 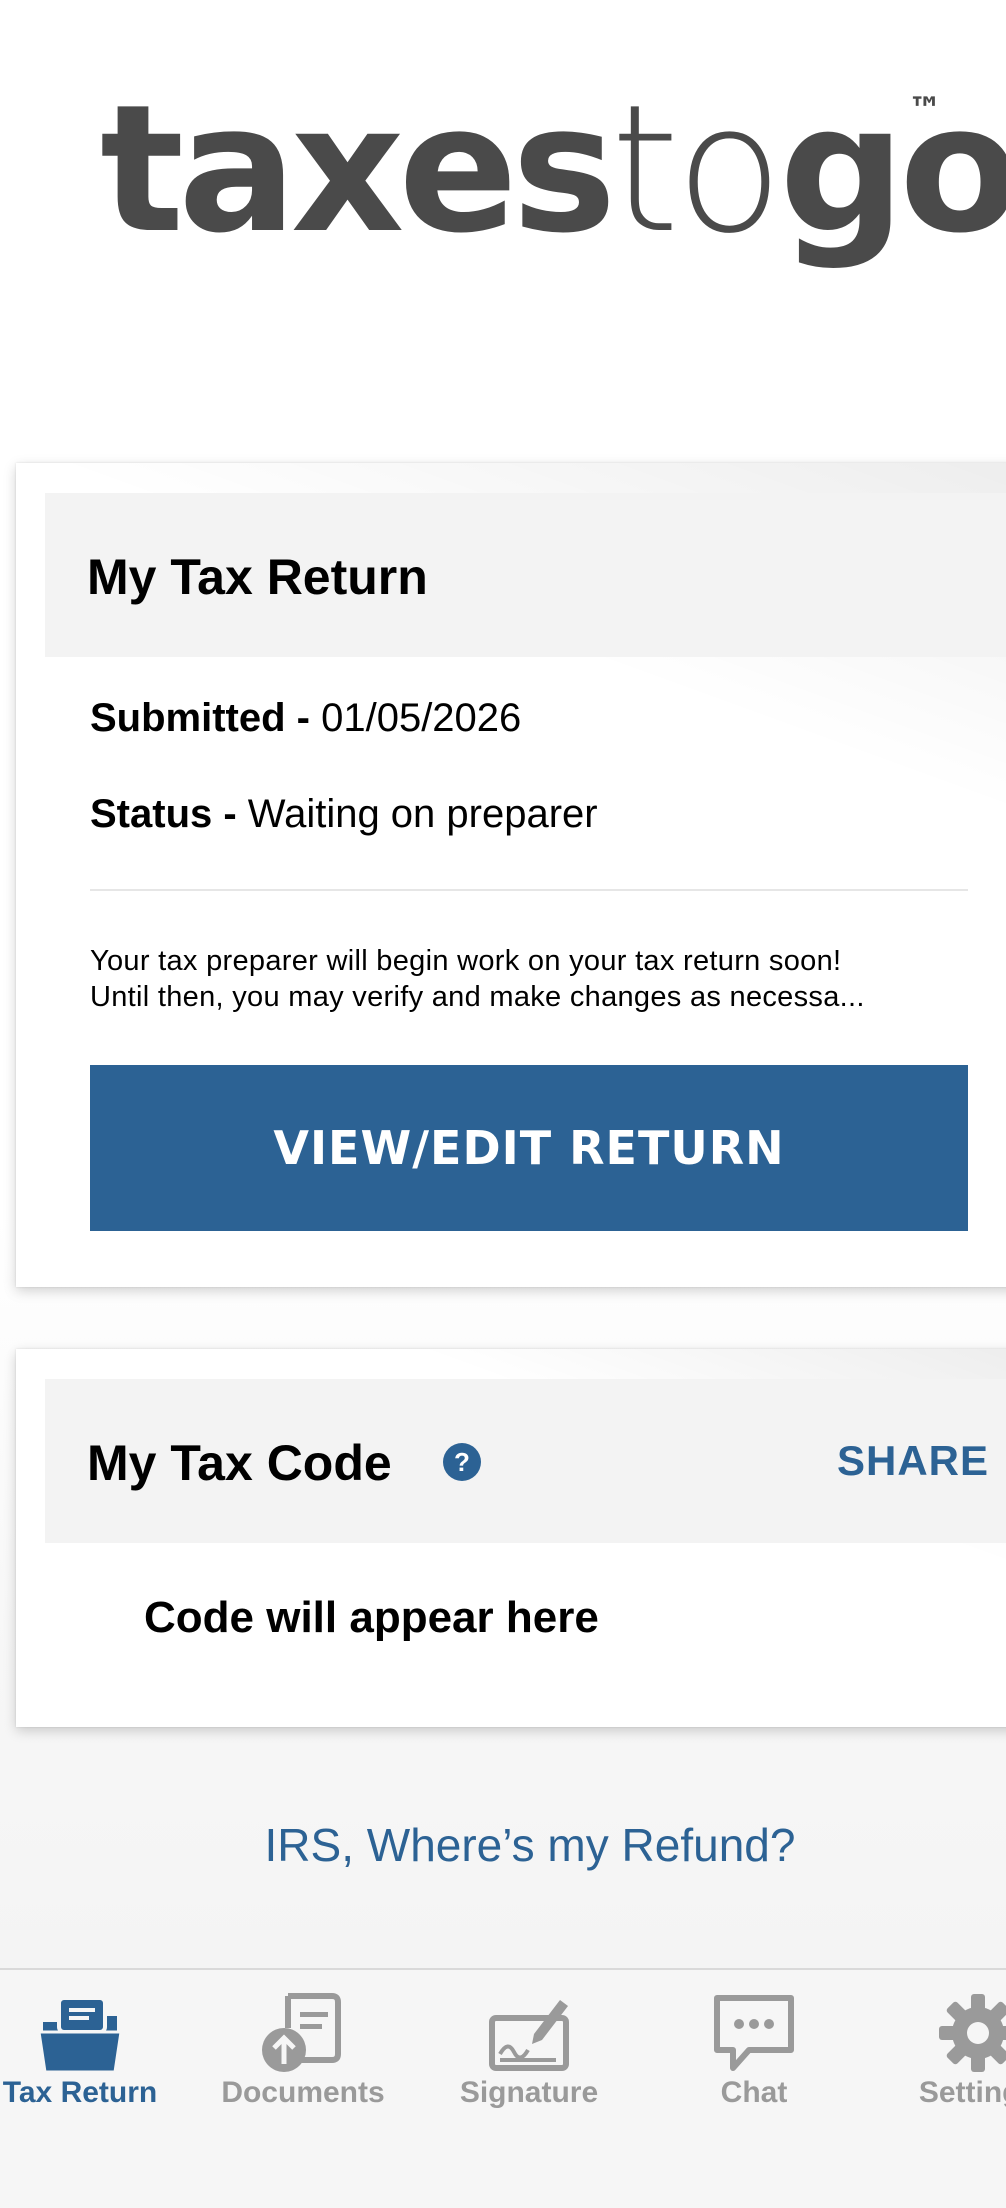 What do you see at coordinates (80, 2035) in the screenshot?
I see `folder-icon` at bounding box center [80, 2035].